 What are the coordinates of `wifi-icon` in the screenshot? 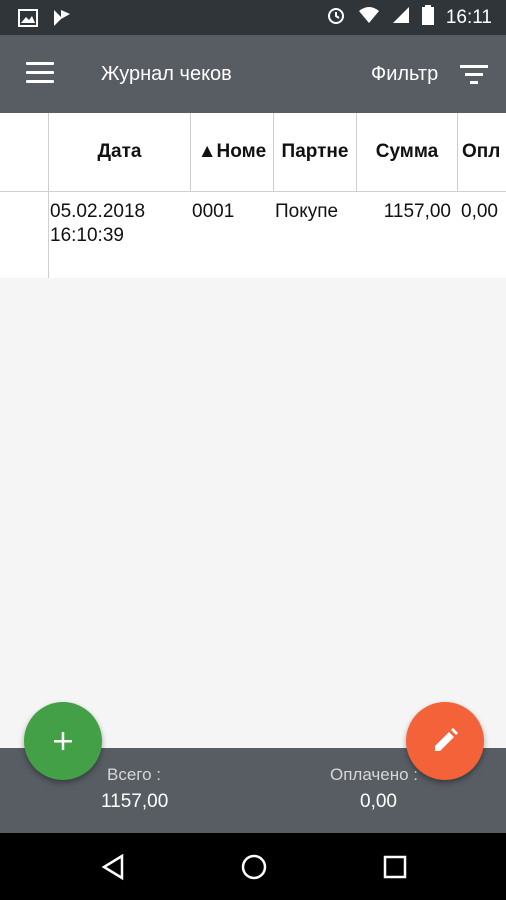 It's located at (369, 18).